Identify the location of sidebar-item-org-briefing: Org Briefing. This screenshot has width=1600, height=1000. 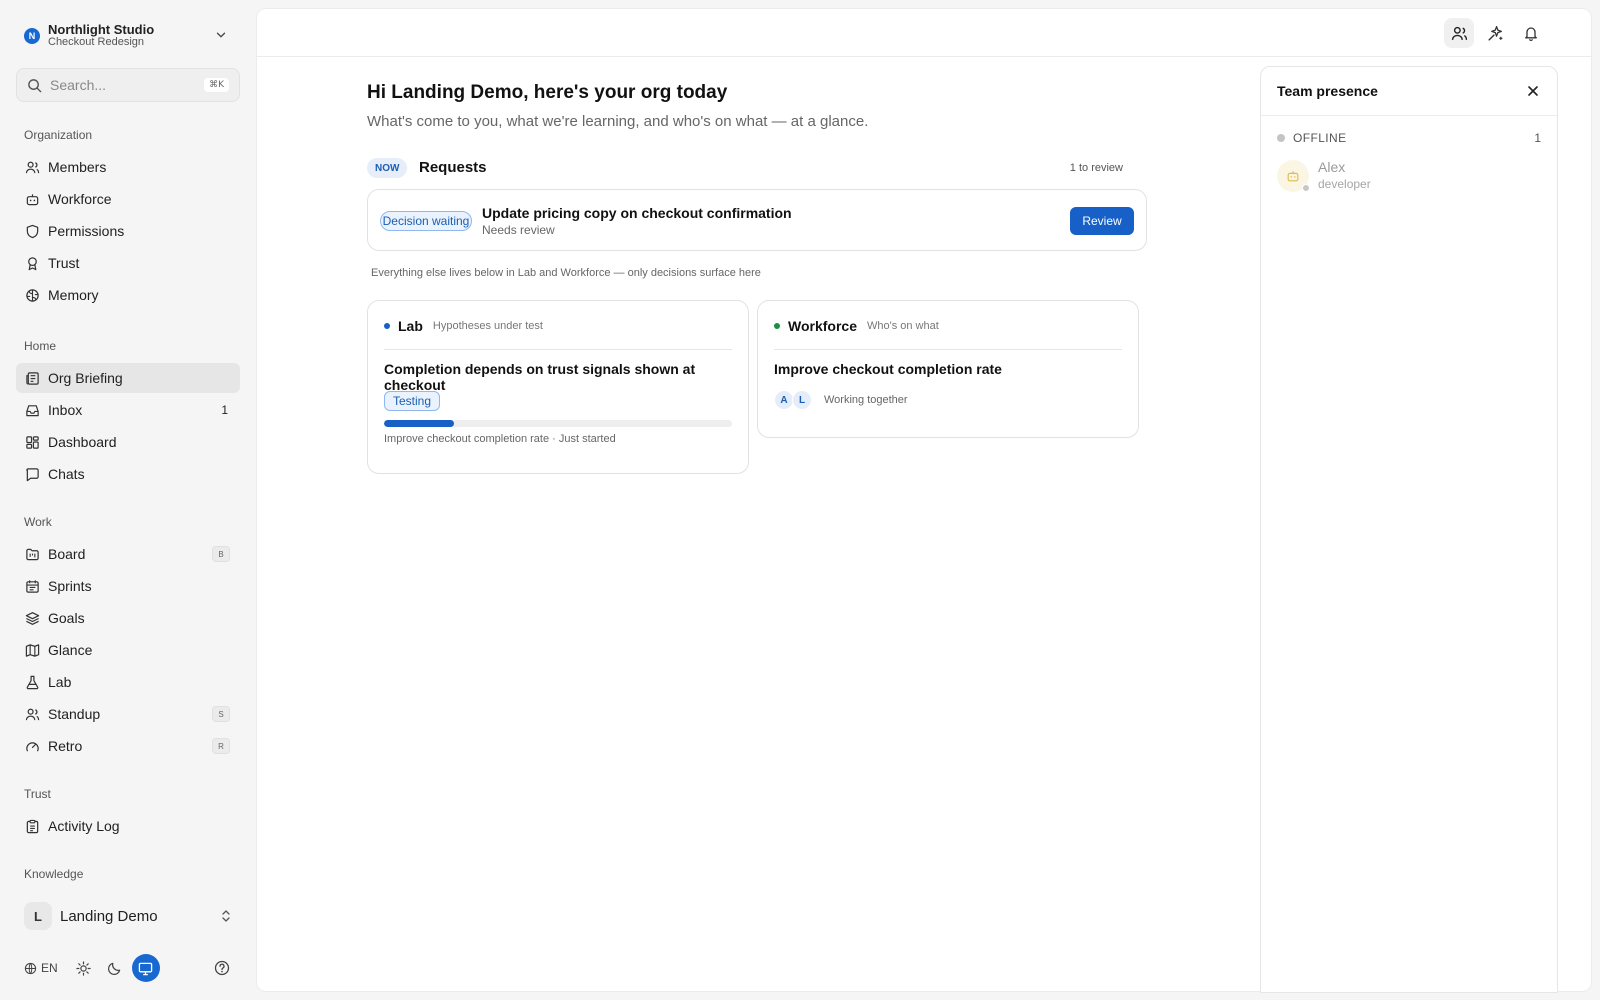
(128, 378).